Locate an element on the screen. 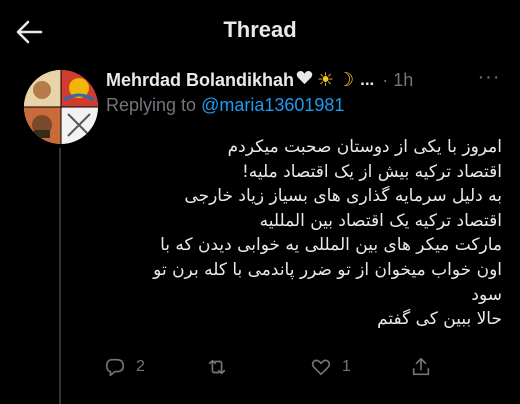 This screenshot has width=520, height=404. tweet-line: امروز با یکی از دوستان صحبت میکردم is located at coordinates (364, 147).